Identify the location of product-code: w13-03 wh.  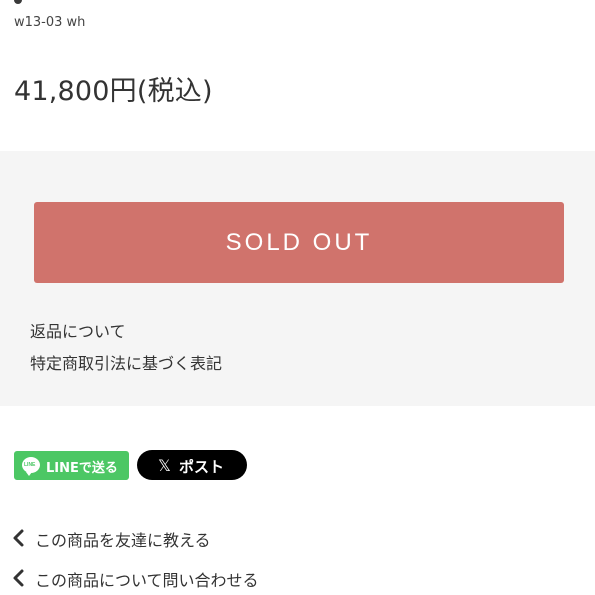
(50, 22).